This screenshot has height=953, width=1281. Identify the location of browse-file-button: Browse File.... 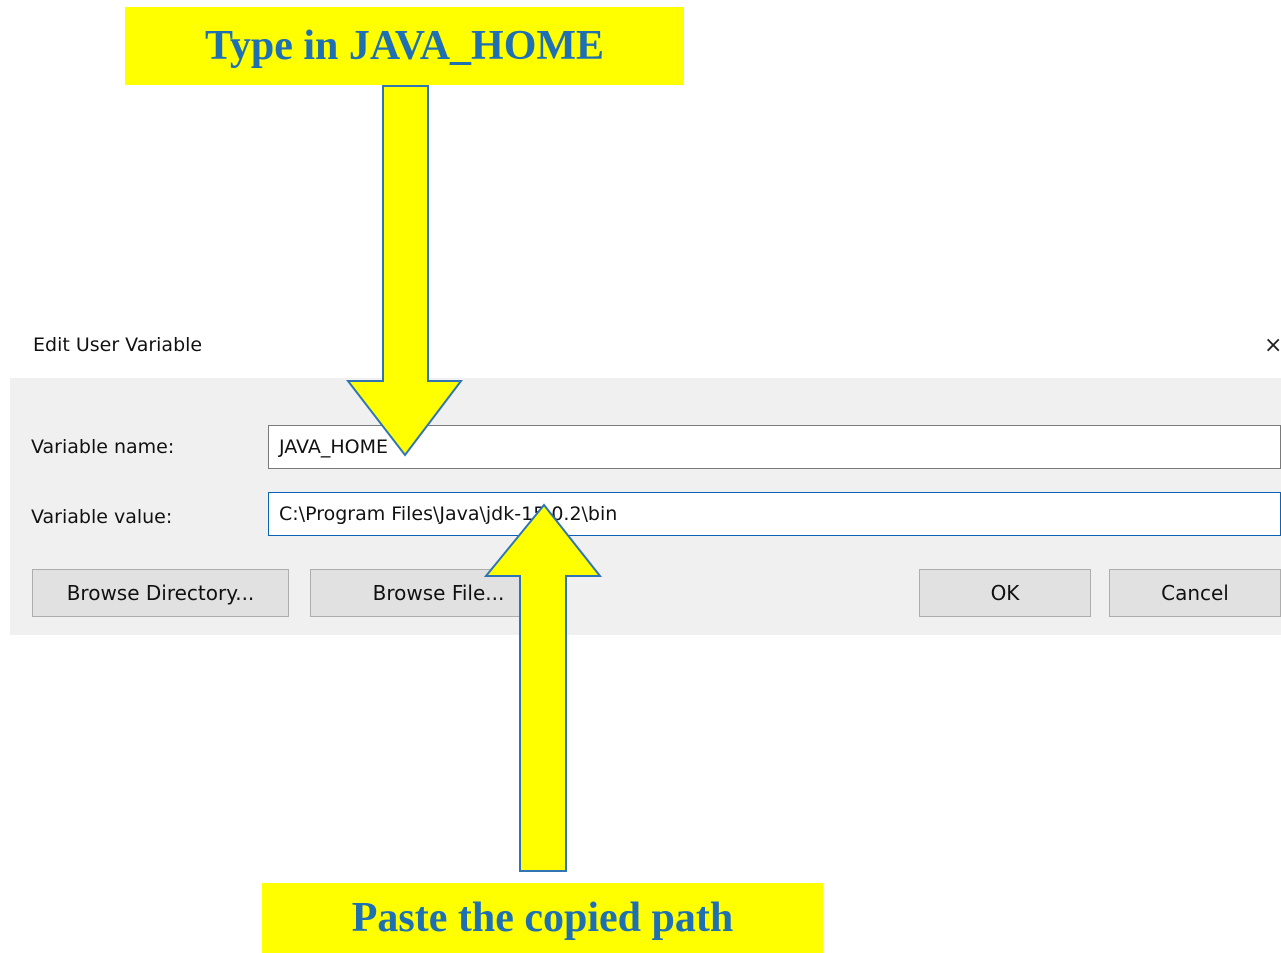
(438, 593).